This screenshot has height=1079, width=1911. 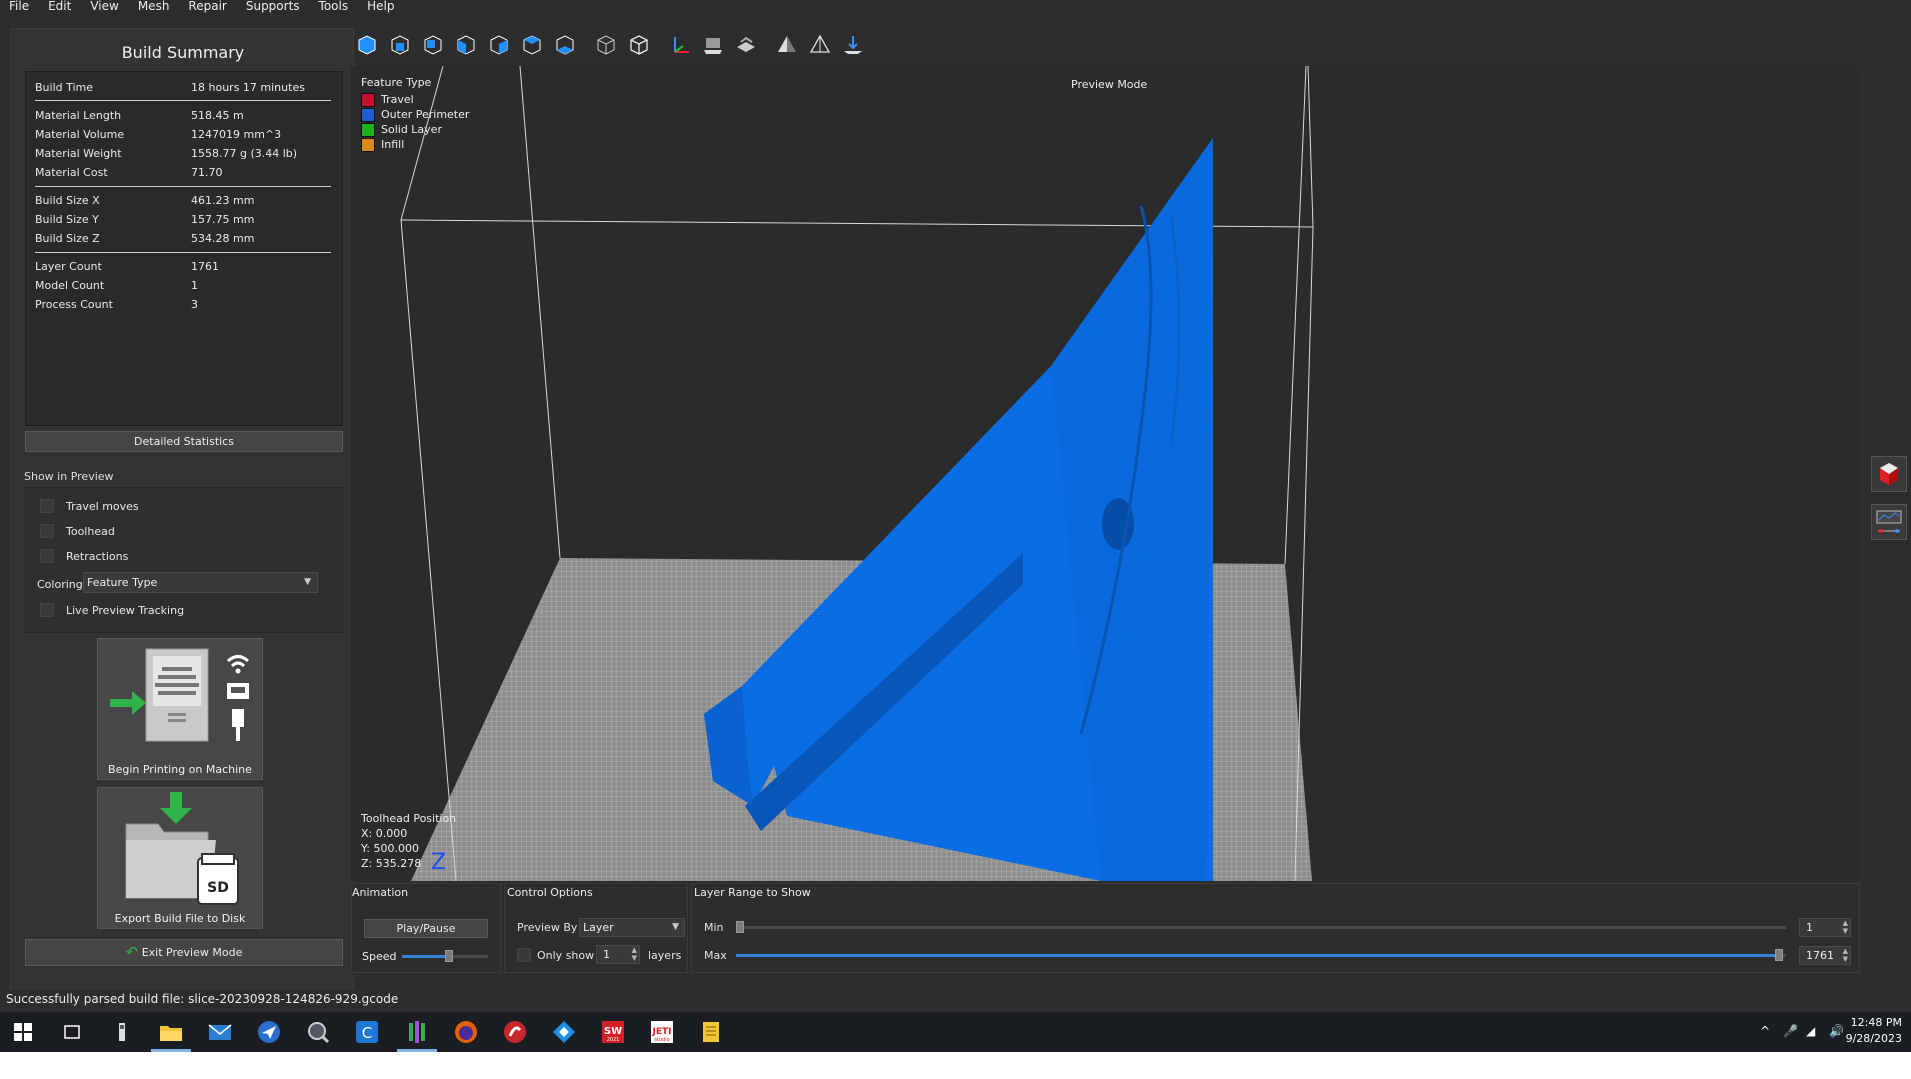 What do you see at coordinates (1836, 1031) in the screenshot?
I see `volume-icon: 🔊` at bounding box center [1836, 1031].